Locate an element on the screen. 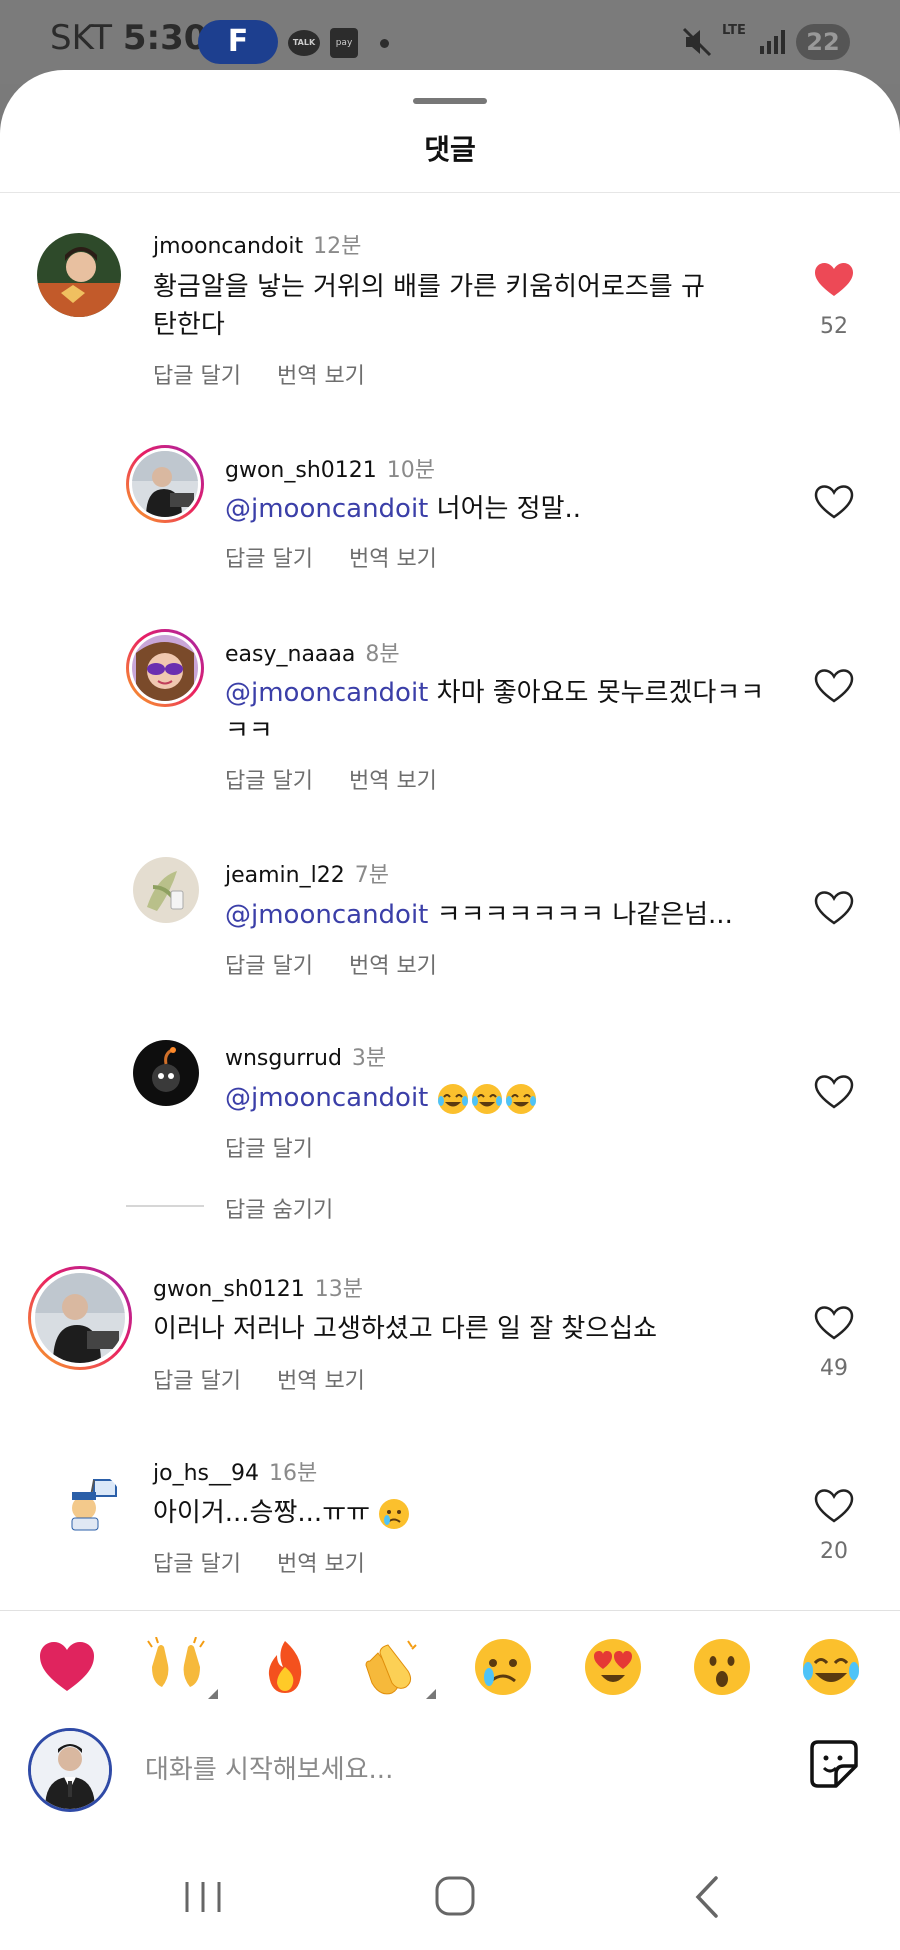 The height and width of the screenshot is (1950, 900). reaction-bar-divider is located at coordinates (450, 1610).